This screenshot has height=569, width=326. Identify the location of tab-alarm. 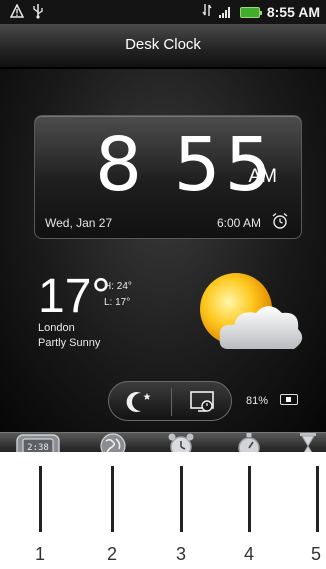
(181, 442).